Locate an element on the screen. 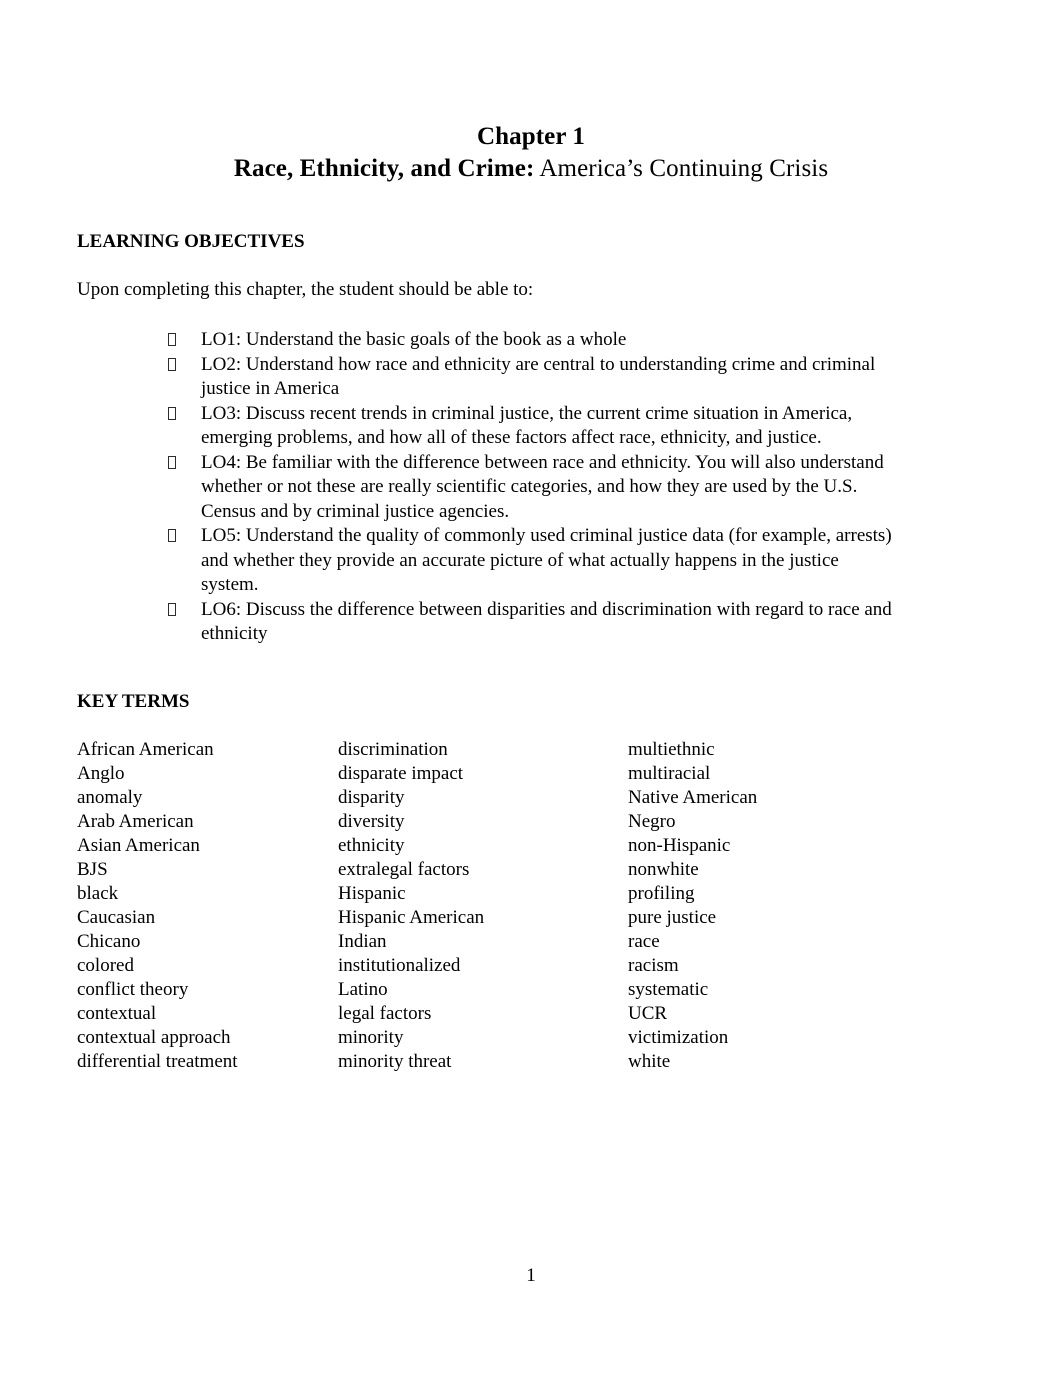 The width and height of the screenshot is (1062, 1377). key-term: institutionalized is located at coordinates (399, 965).